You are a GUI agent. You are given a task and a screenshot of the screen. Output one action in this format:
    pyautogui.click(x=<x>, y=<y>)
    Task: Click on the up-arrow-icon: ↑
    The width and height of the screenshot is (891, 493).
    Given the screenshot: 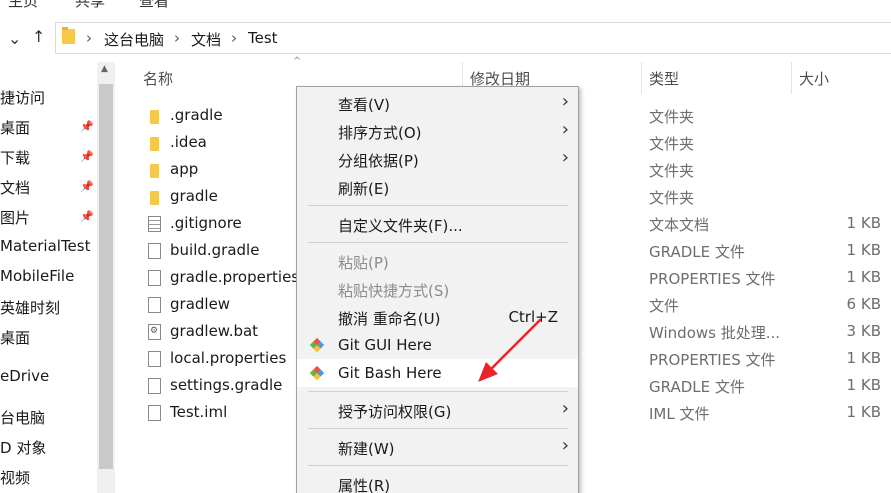 What is the action you would take?
    pyautogui.click(x=38, y=36)
    